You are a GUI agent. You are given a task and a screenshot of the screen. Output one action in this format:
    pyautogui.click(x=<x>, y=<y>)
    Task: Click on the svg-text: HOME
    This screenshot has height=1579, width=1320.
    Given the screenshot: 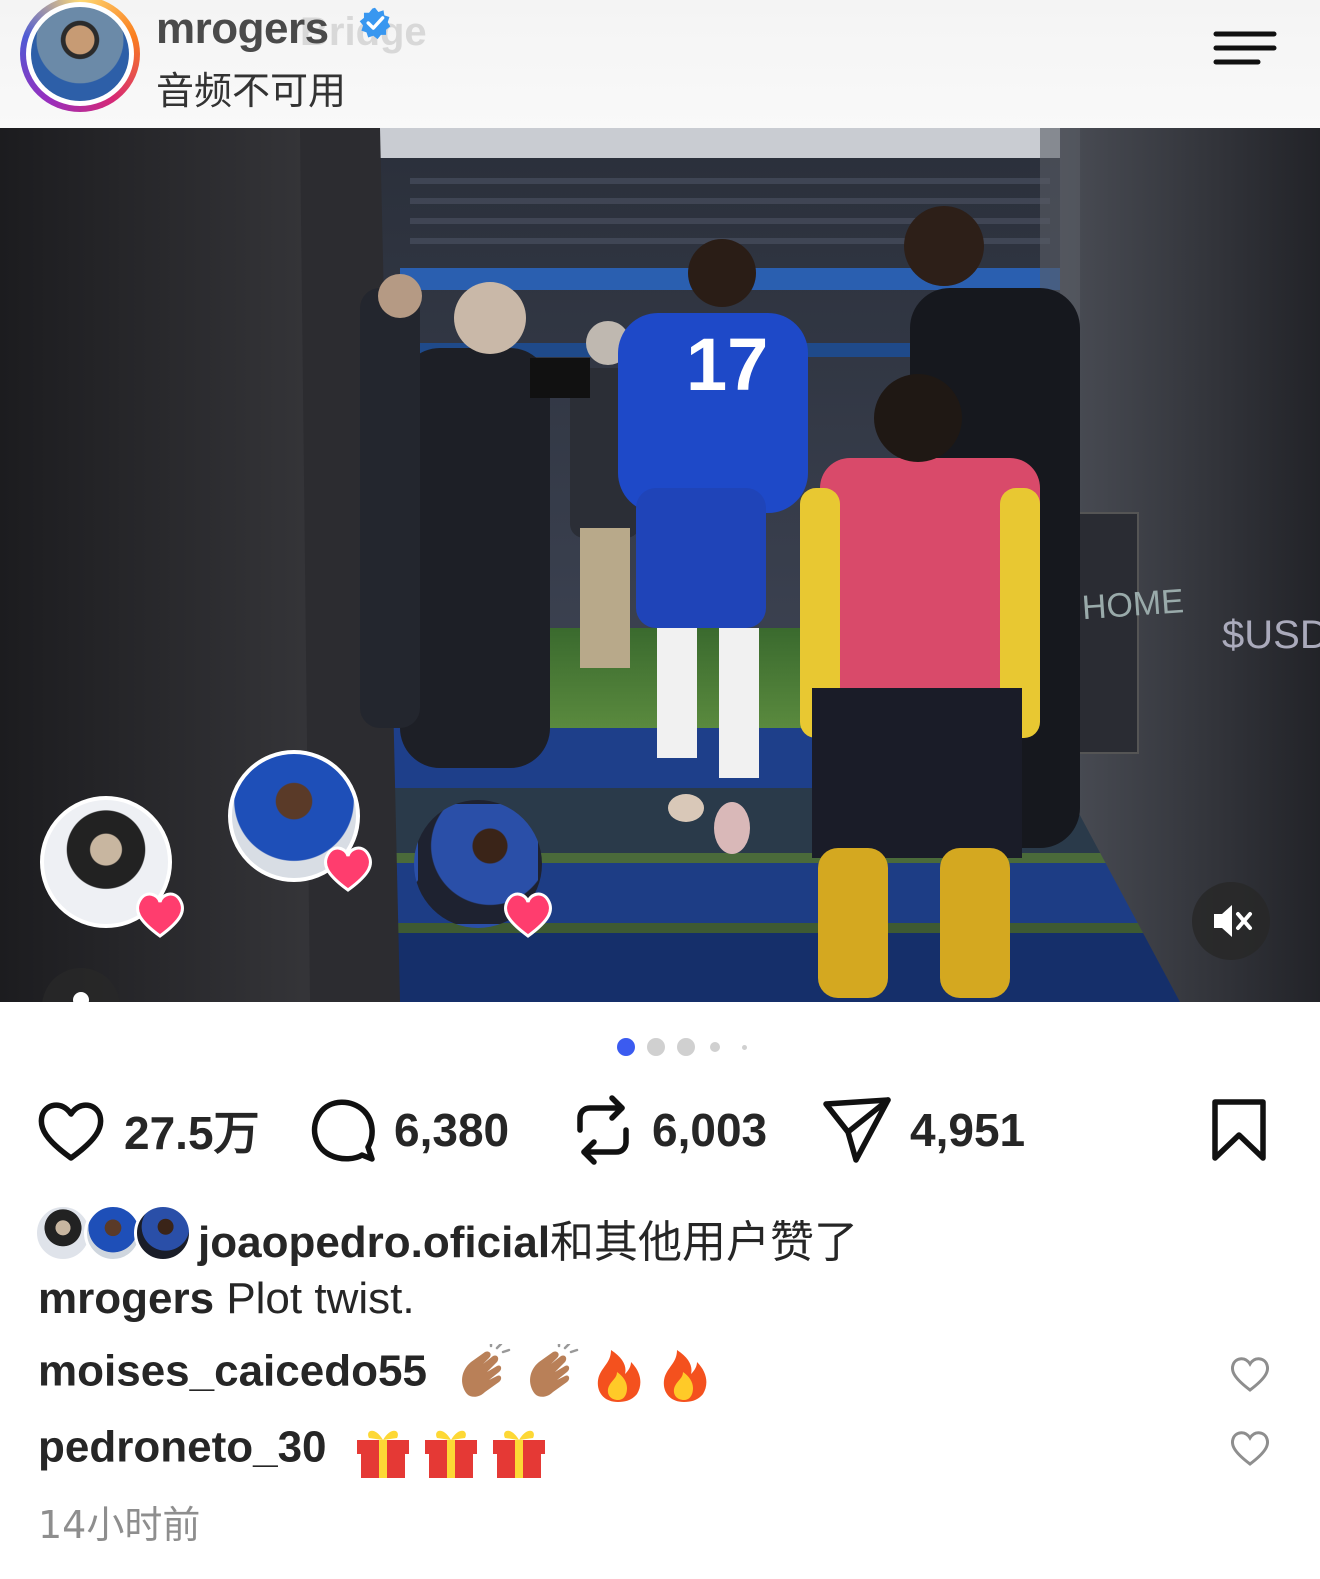 What is the action you would take?
    pyautogui.click(x=1133, y=604)
    